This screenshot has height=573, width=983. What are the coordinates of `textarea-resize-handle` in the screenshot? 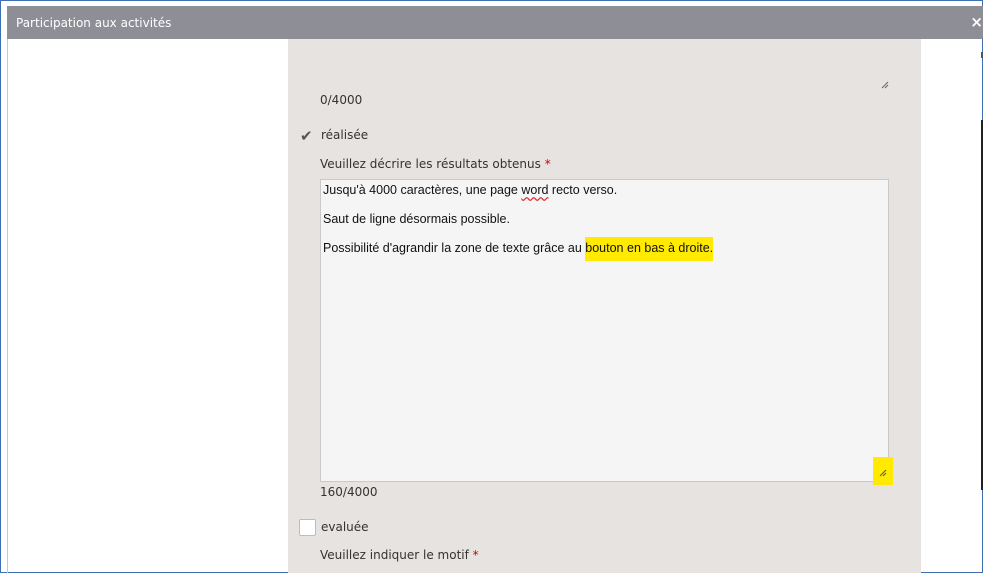 It's located at (883, 471).